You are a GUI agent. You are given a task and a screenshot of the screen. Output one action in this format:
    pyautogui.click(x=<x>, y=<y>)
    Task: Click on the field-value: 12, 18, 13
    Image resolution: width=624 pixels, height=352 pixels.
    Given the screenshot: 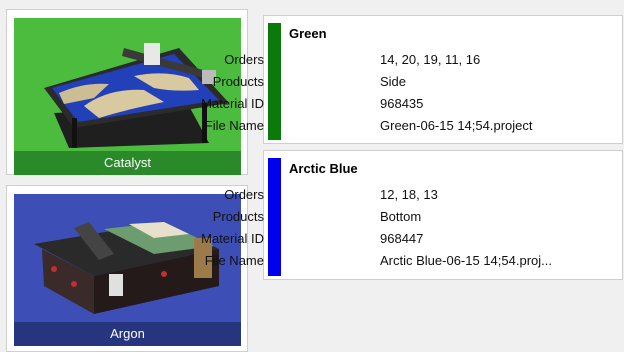 What is the action you would take?
    pyautogui.click(x=409, y=194)
    